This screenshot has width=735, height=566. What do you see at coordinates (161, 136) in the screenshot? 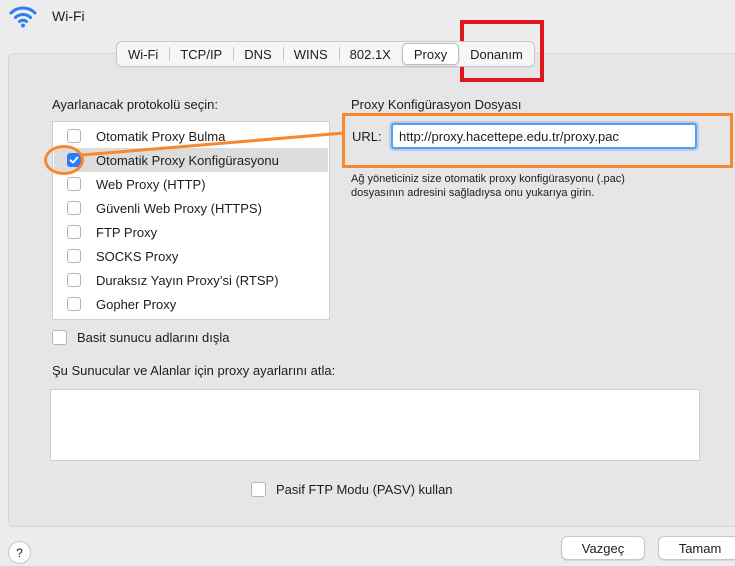
I see `list-item-label: Otomatik Proxy Bulma` at bounding box center [161, 136].